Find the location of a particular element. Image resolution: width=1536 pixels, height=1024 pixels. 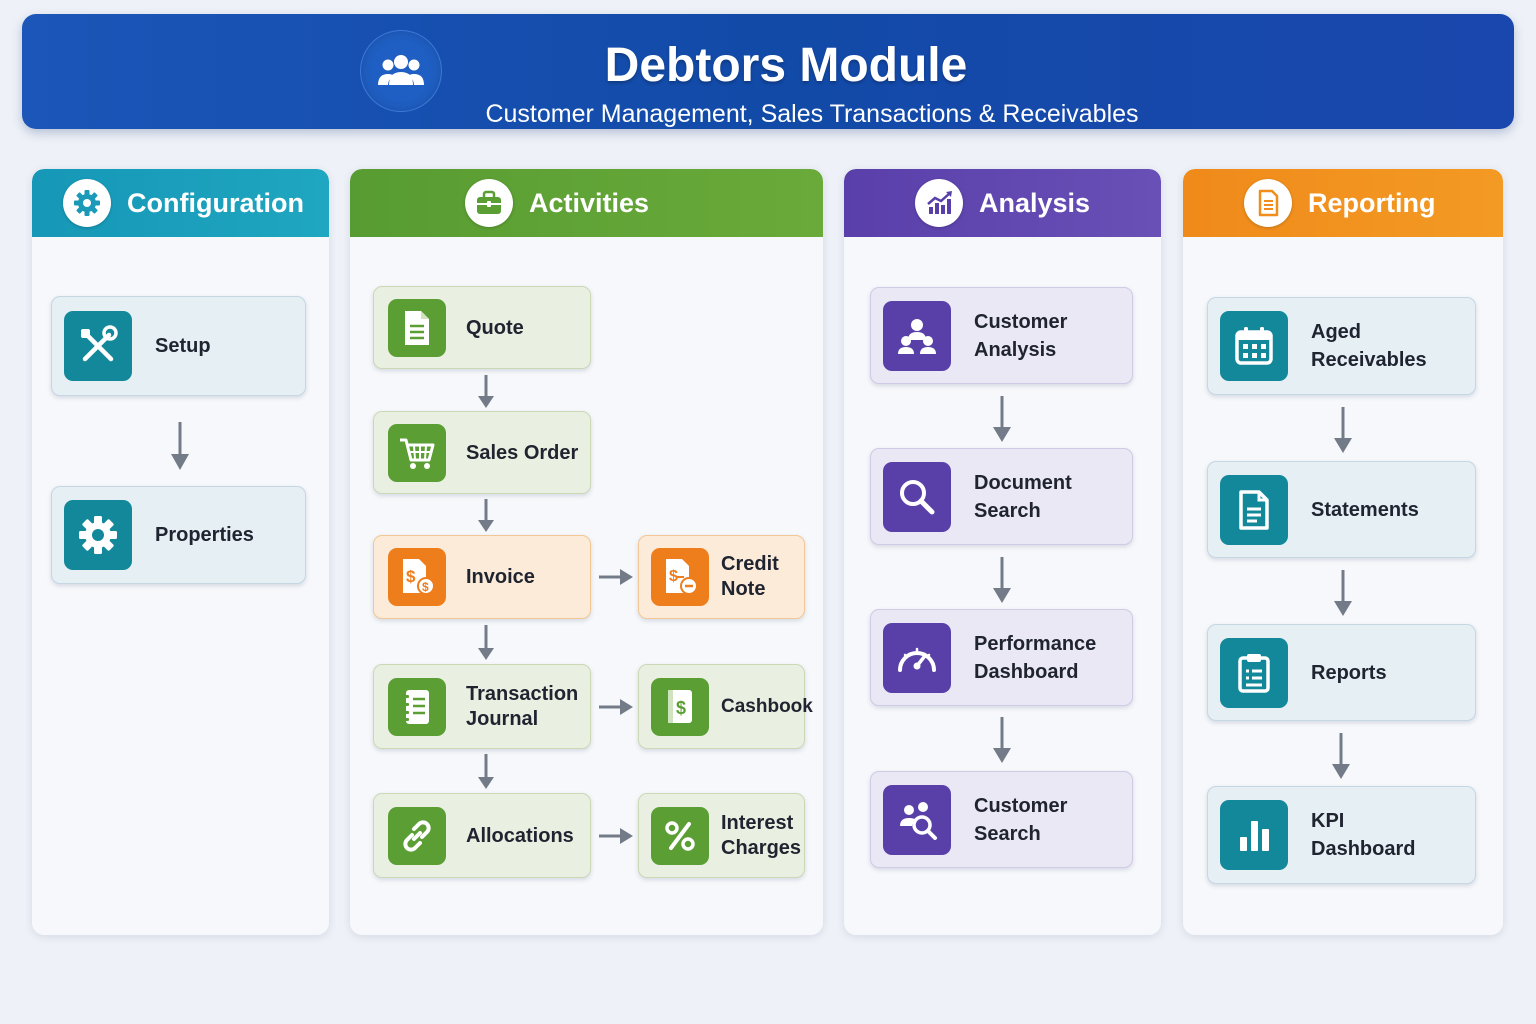

percent-icon is located at coordinates (680, 835).